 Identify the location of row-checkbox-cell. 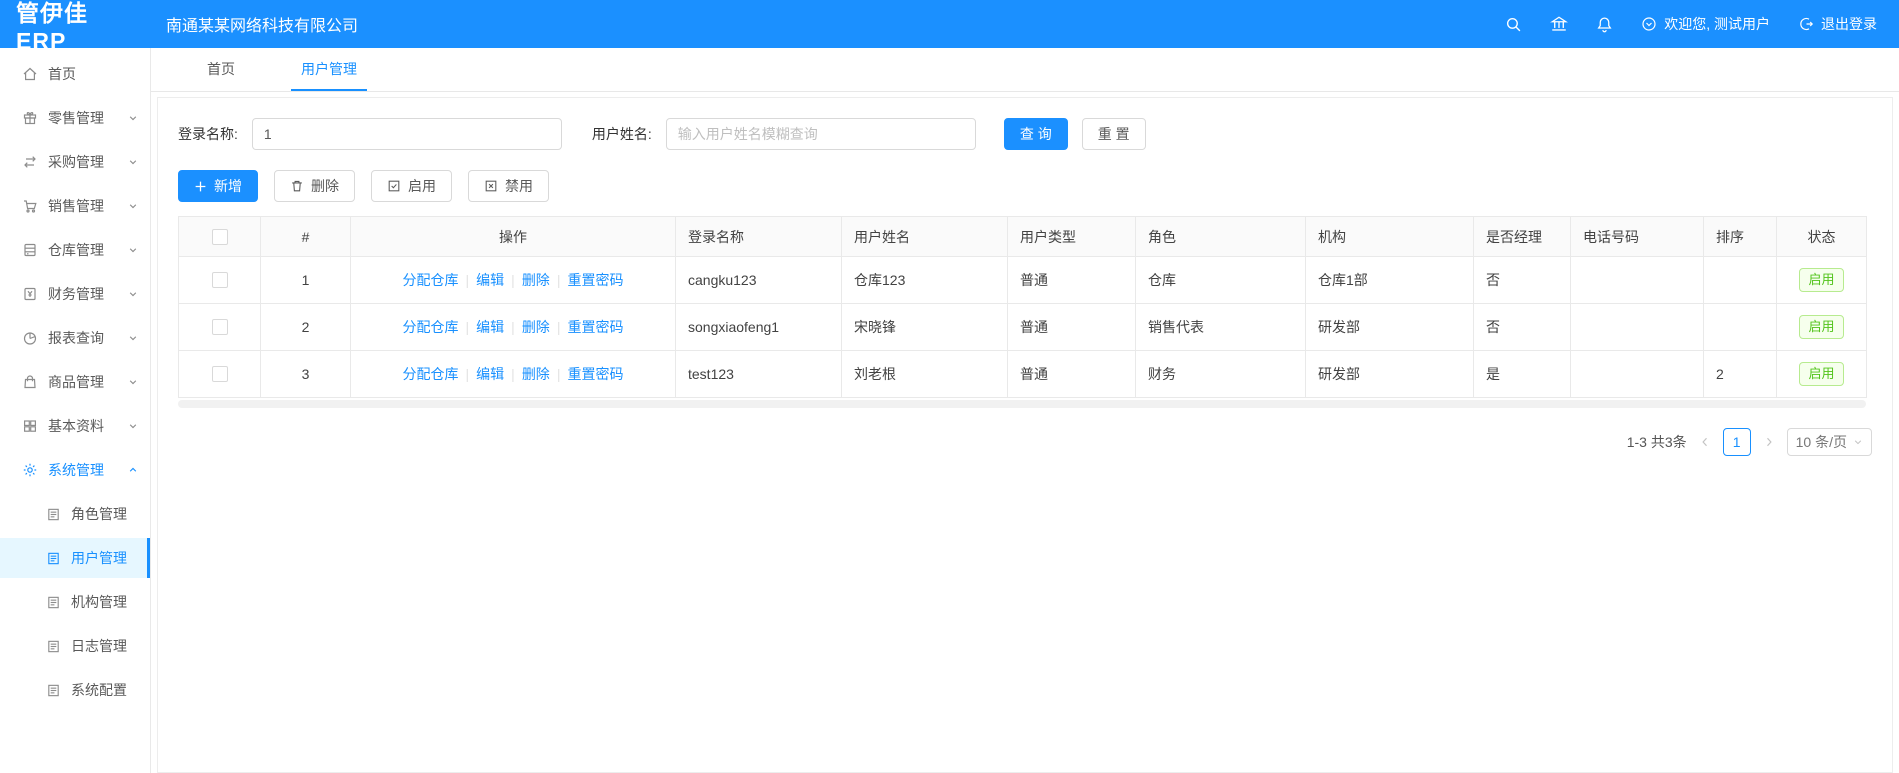
(219, 327).